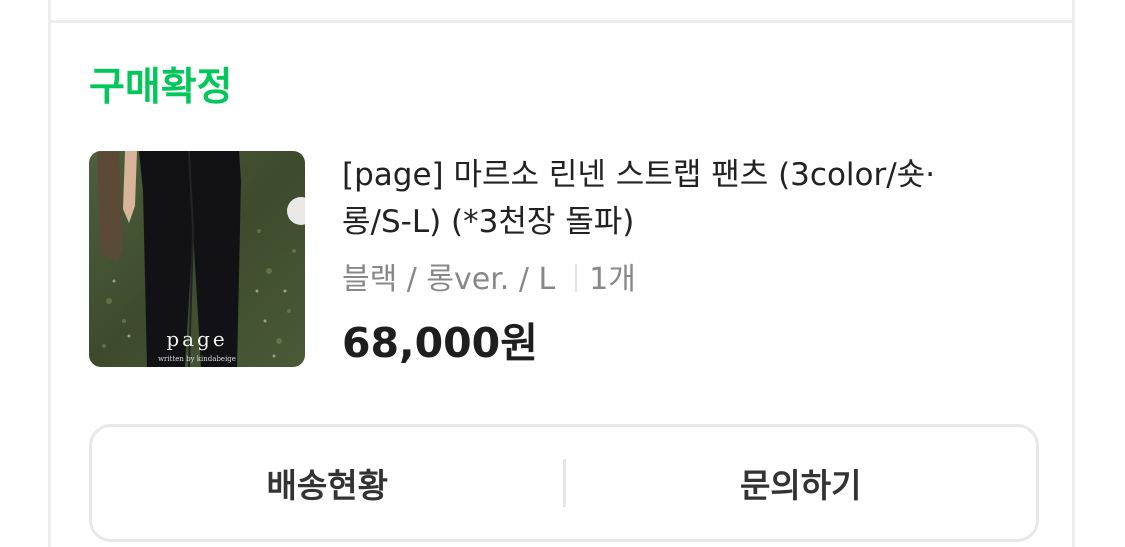 The image size is (1125, 547). I want to click on product-price: 68,000원, so click(440, 343).